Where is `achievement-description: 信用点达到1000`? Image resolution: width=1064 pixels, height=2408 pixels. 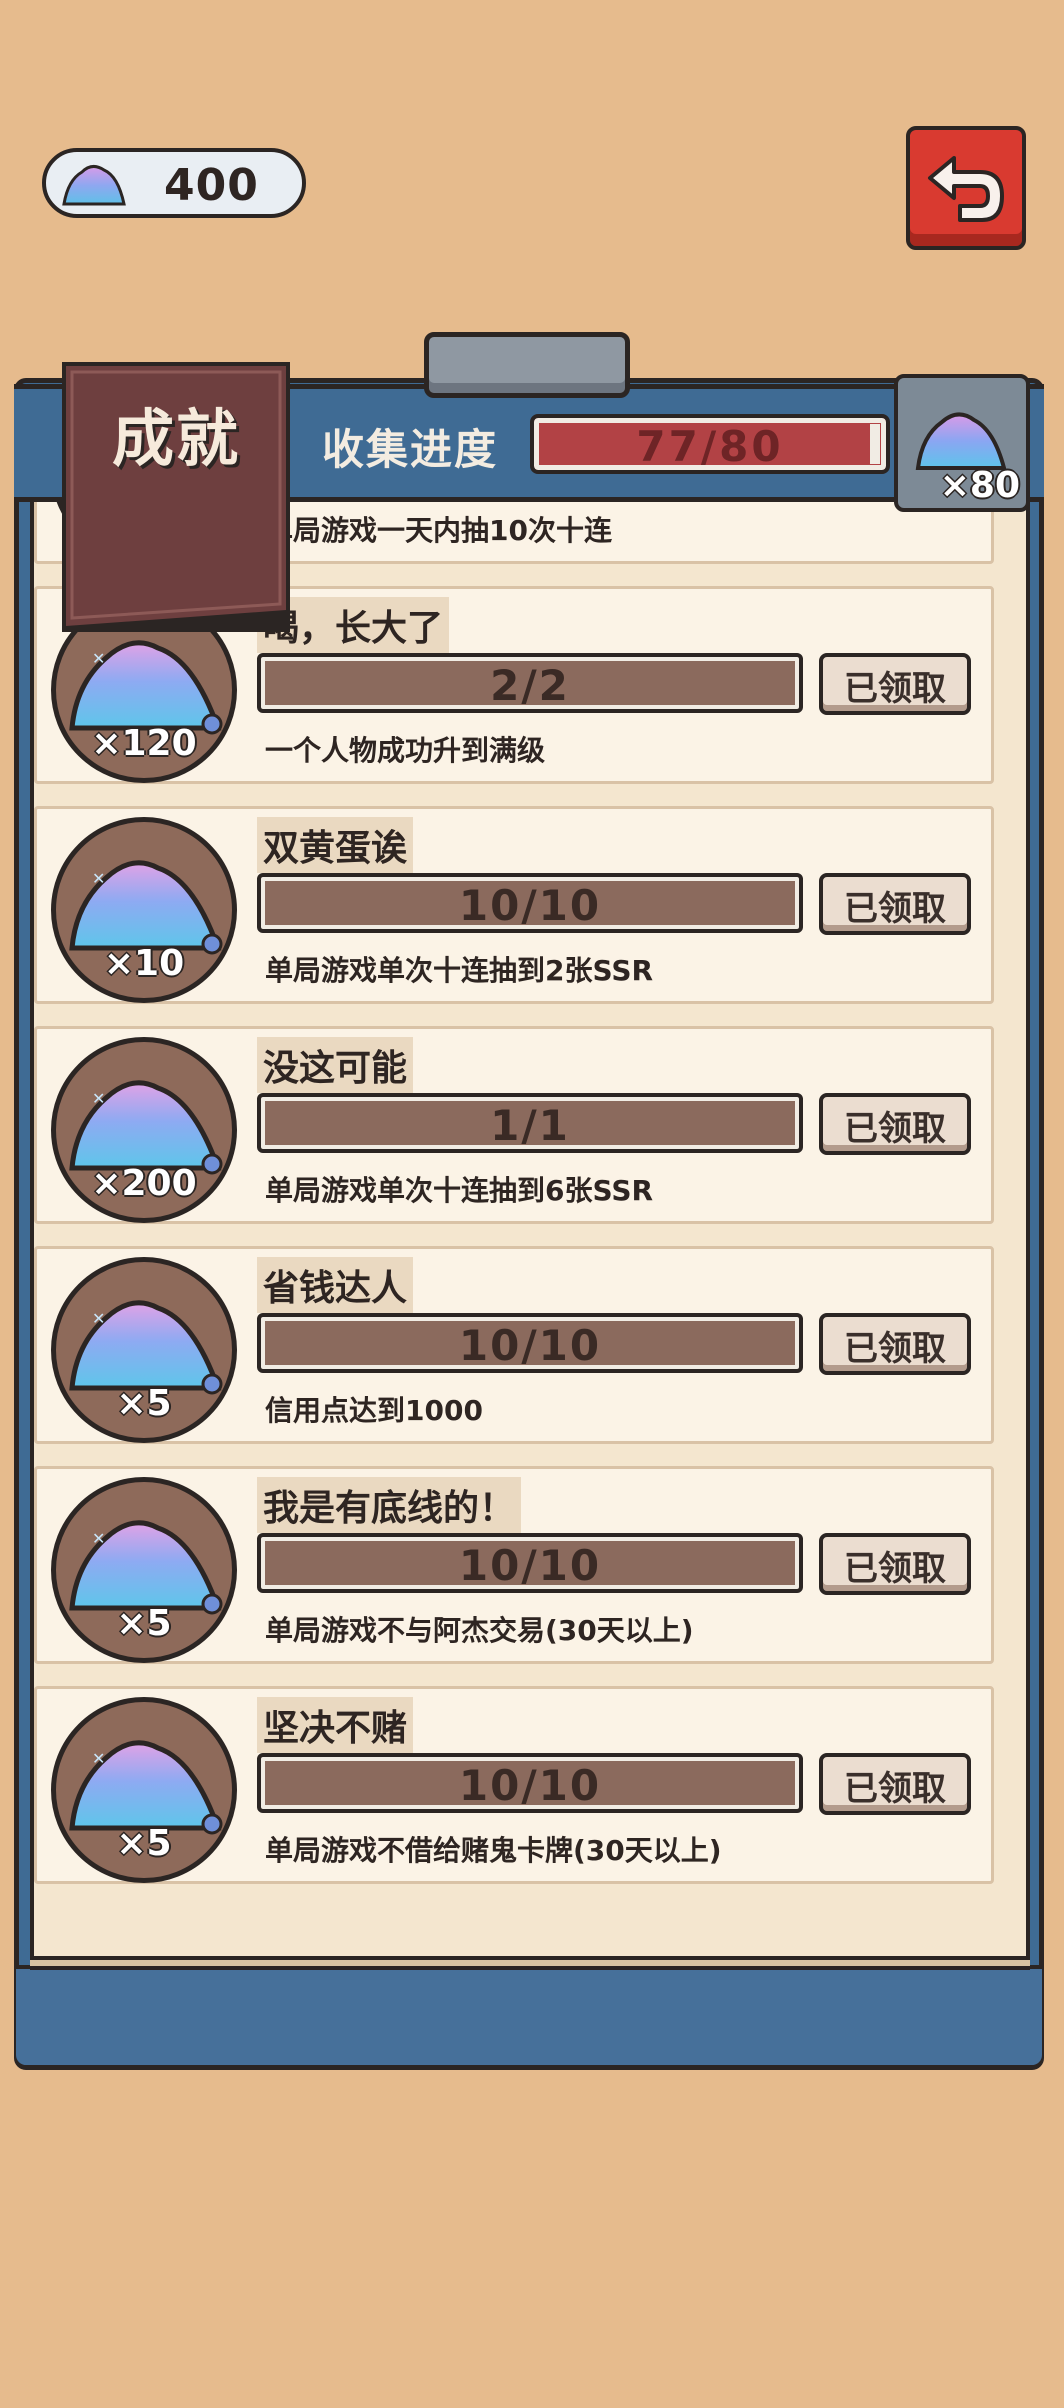
achievement-description: 信用点达到1000 is located at coordinates (374, 1410).